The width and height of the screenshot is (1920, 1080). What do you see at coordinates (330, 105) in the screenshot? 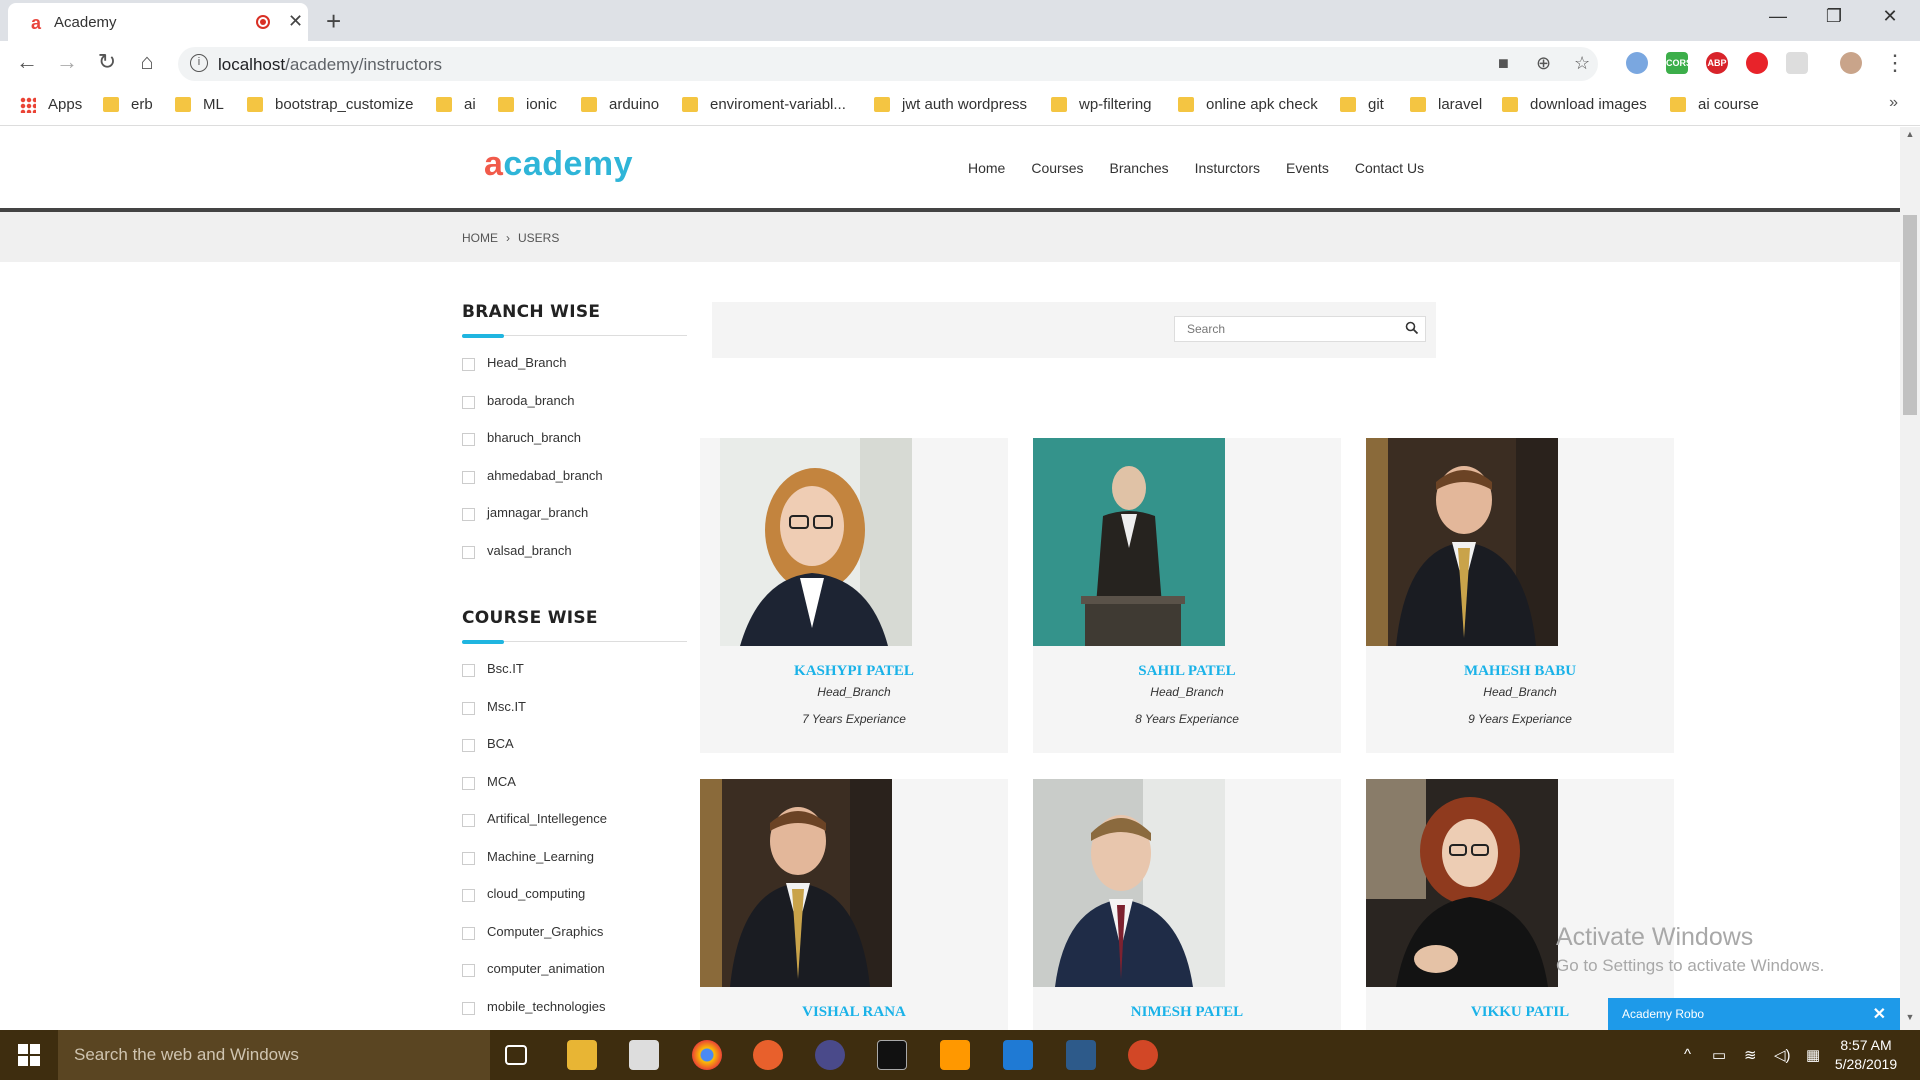
I see `bookmark-item: bootstrap_customize` at bounding box center [330, 105].